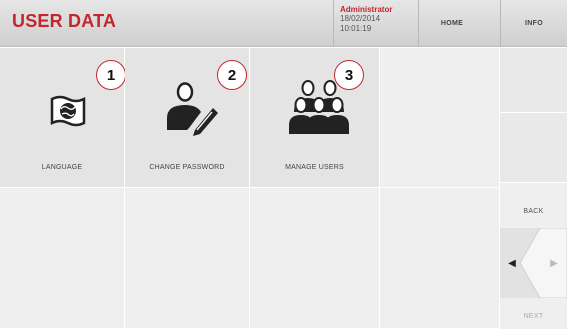  I want to click on next-arrow-button: ▶, so click(554, 263).